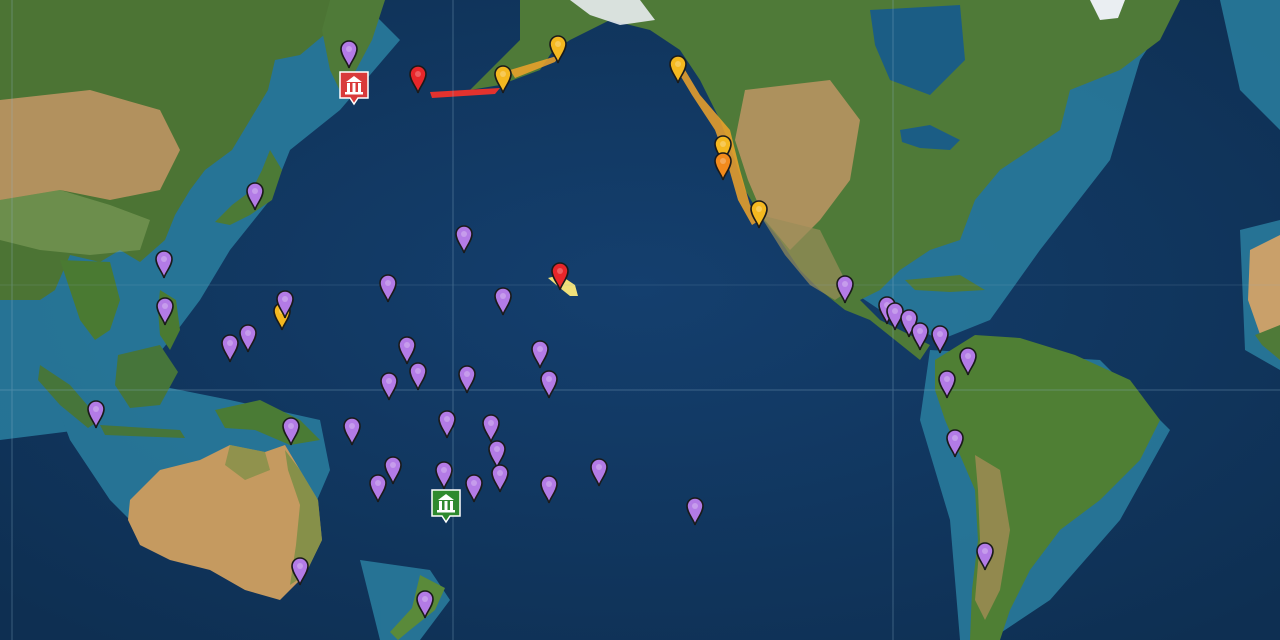 Image resolution: width=1280 pixels, height=640 pixels. I want to click on tsunami-warning-center-green, so click(446, 506).